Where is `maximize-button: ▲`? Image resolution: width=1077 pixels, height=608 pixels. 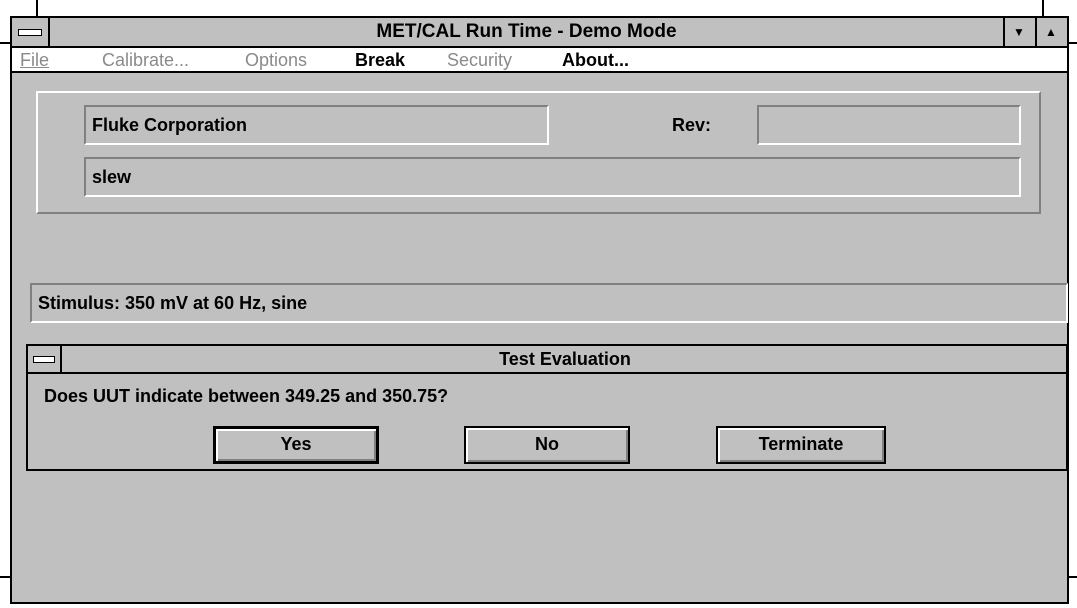 maximize-button: ▲ is located at coordinates (1050, 32).